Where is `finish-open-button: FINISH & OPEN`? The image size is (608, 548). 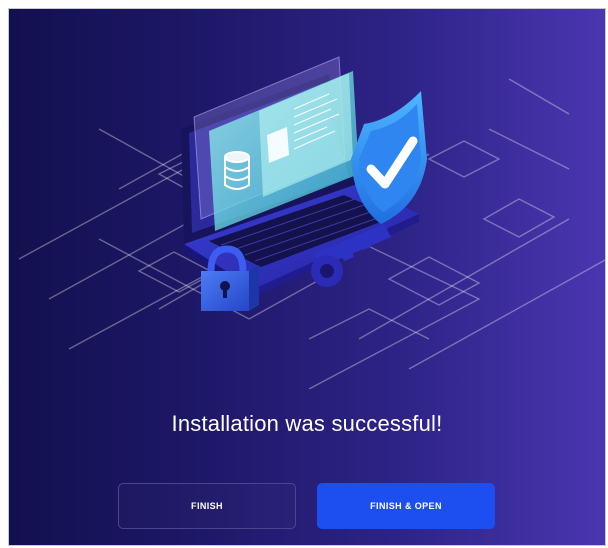 finish-open-button: FINISH & OPEN is located at coordinates (406, 506).